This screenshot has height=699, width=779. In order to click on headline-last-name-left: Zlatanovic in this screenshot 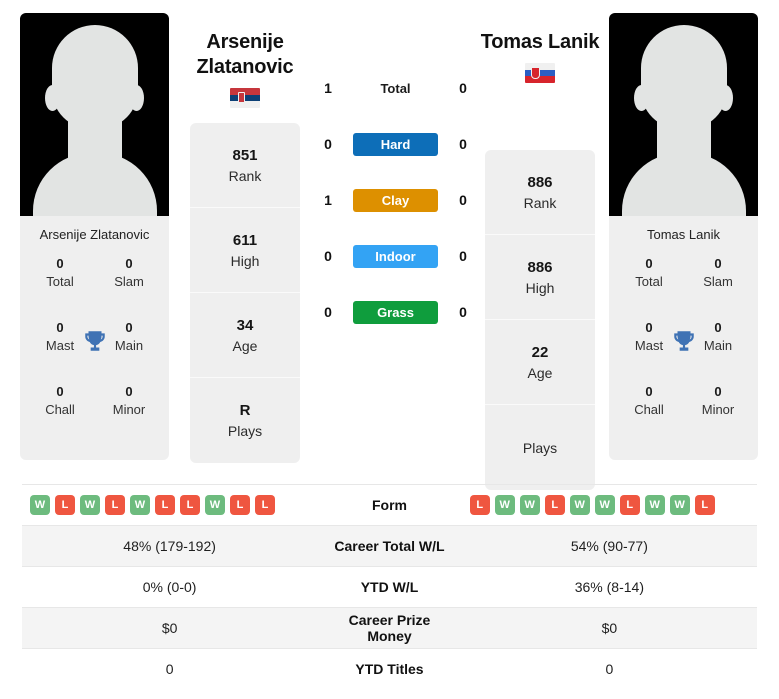, I will do `click(245, 67)`.